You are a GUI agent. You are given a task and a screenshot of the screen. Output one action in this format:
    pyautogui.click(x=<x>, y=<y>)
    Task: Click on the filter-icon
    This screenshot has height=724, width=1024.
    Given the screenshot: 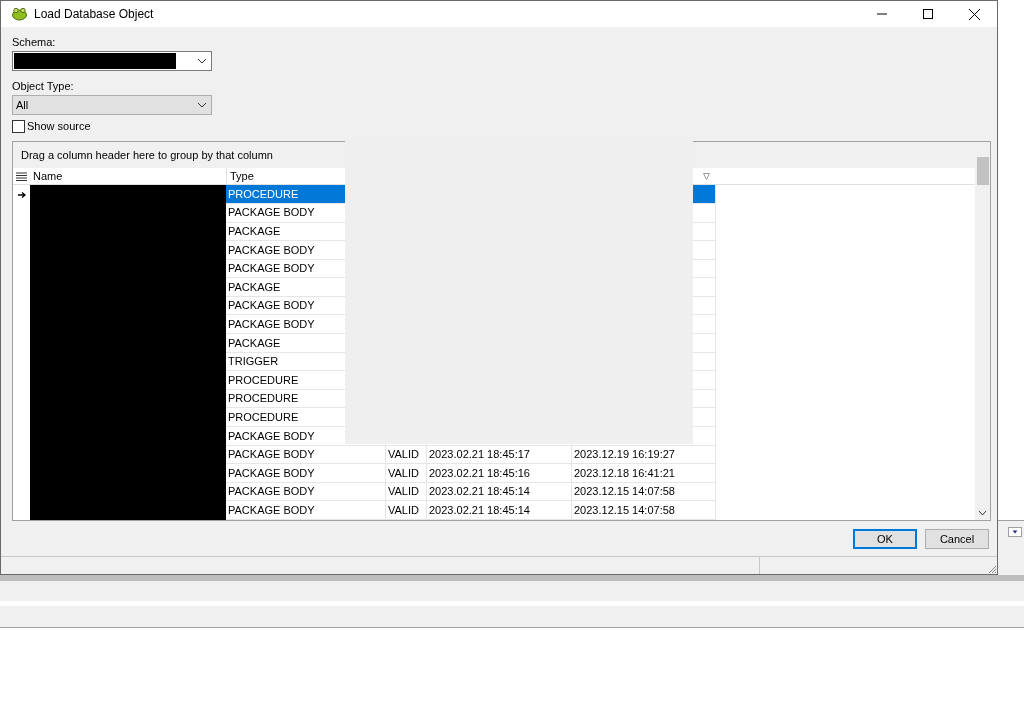 What is the action you would take?
    pyautogui.click(x=706, y=176)
    